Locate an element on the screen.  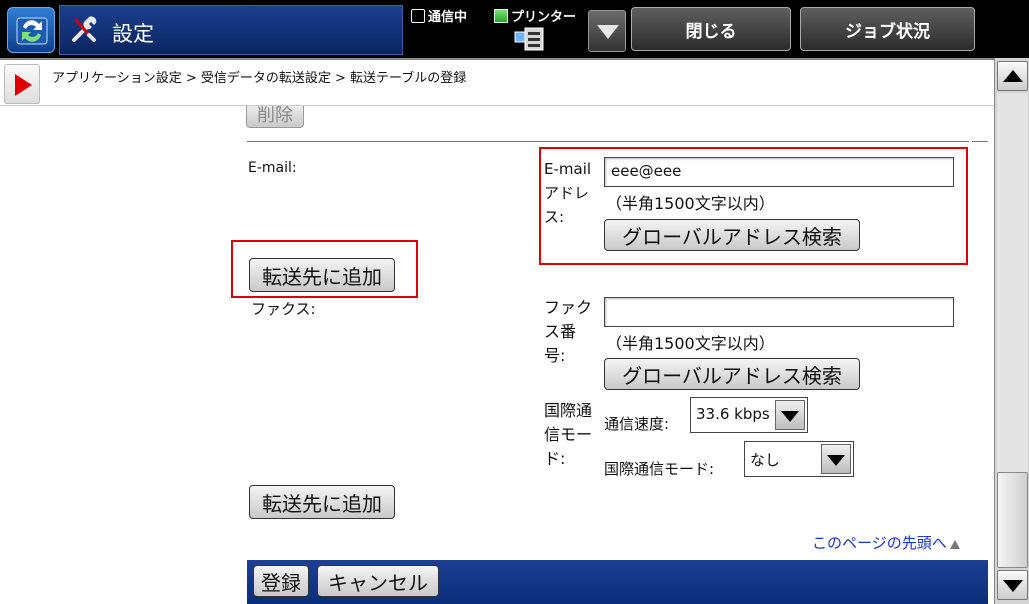
speed-select: 33.6 kbps is located at coordinates (749, 415).